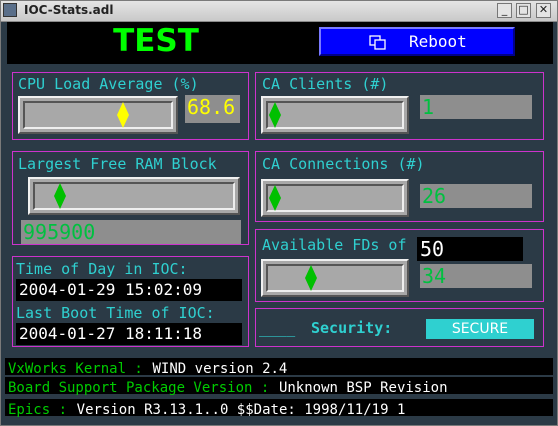  Describe the element at coordinates (108, 84) in the screenshot. I see `cpu-load-label: CPU Load Average (%)` at that location.